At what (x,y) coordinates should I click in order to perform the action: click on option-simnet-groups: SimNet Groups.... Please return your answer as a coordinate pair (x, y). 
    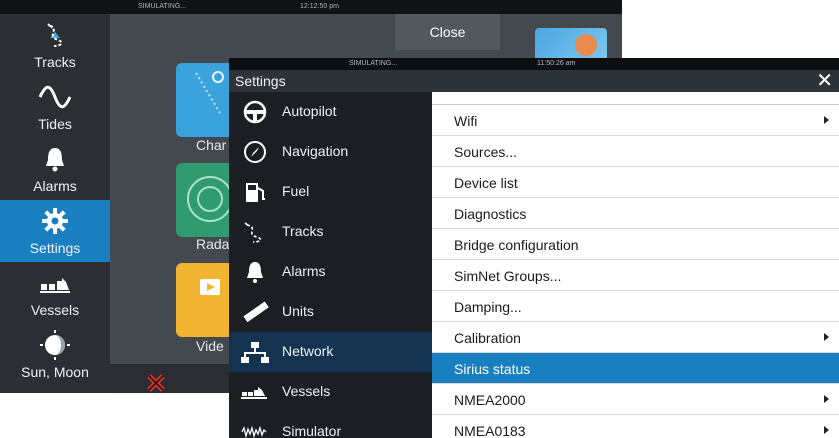
    Looking at the image, I should click on (635, 275).